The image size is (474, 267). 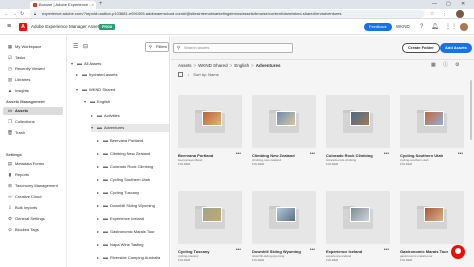 What do you see at coordinates (122, 75) in the screenshot?
I see `tree-node-hydrated-assets: ▸ ▬ hydrated-assets` at bounding box center [122, 75].